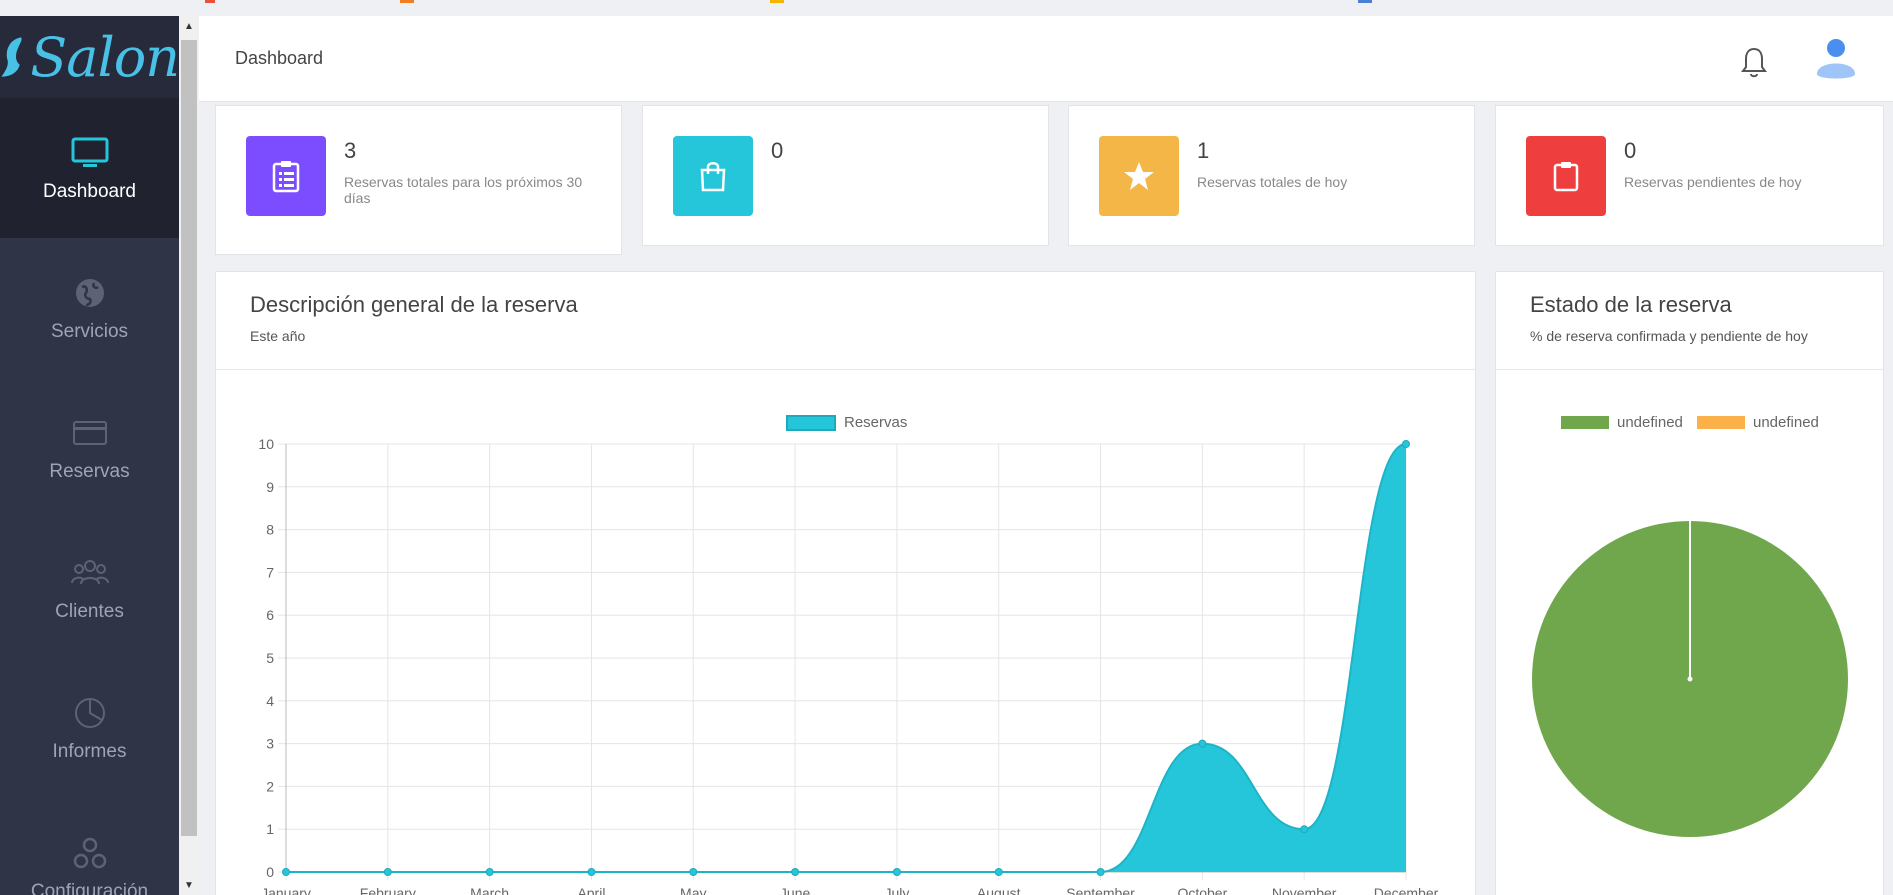 The image size is (1893, 895). Describe the element at coordinates (270, 487) in the screenshot. I see `y-tick-label: 9` at that location.